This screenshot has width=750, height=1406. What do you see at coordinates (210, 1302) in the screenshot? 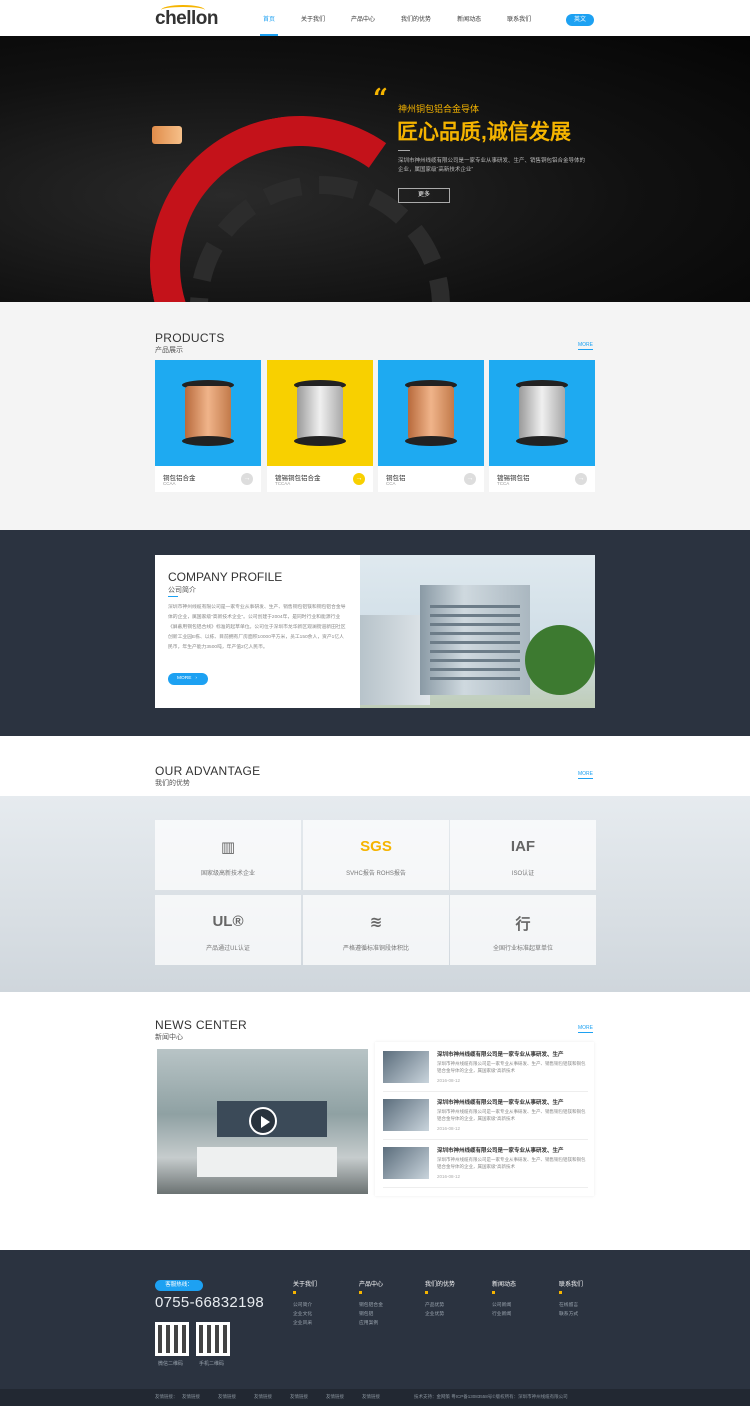
I see `hotline-phone: 0755-66832198` at bounding box center [210, 1302].